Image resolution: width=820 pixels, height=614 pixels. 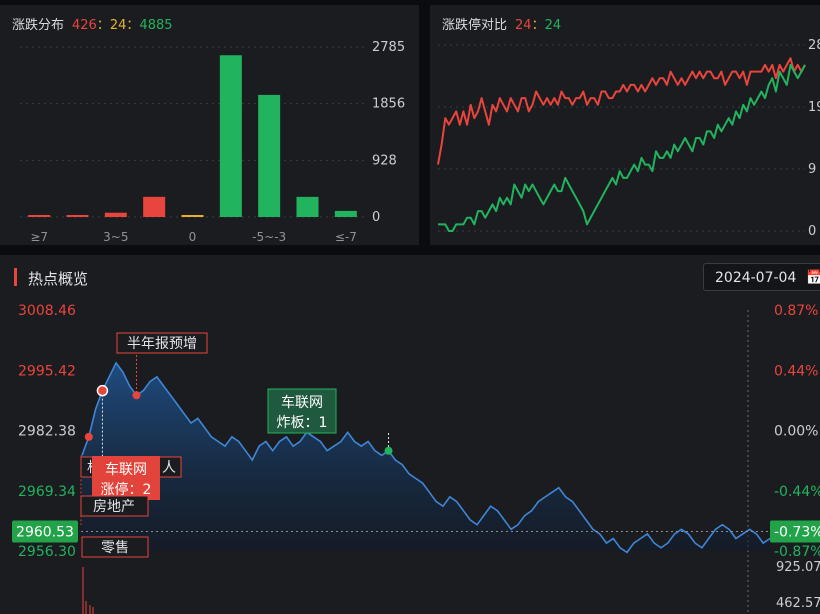 I want to click on x-tick-label: ≥7, so click(x=39, y=237).